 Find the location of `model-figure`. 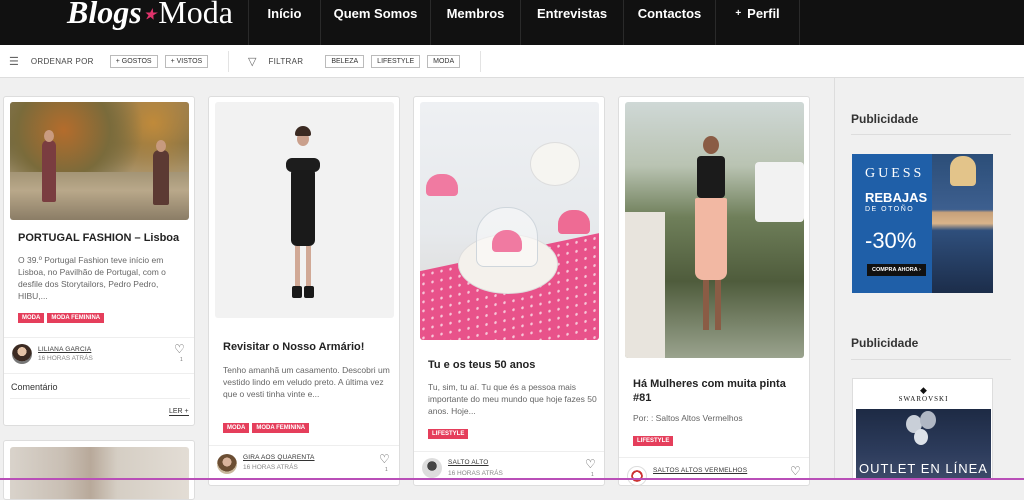

model-figure is located at coordinates (161, 177).